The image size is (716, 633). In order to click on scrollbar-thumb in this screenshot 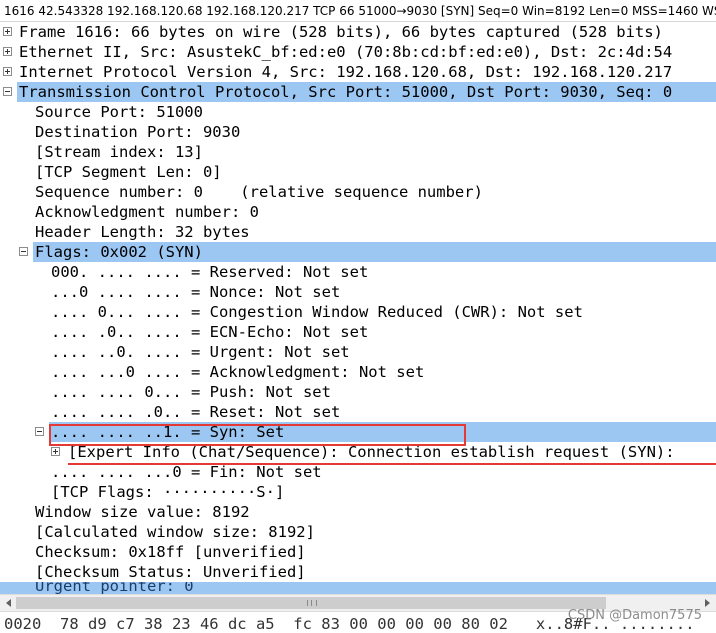, I will do `click(311, 603)`.